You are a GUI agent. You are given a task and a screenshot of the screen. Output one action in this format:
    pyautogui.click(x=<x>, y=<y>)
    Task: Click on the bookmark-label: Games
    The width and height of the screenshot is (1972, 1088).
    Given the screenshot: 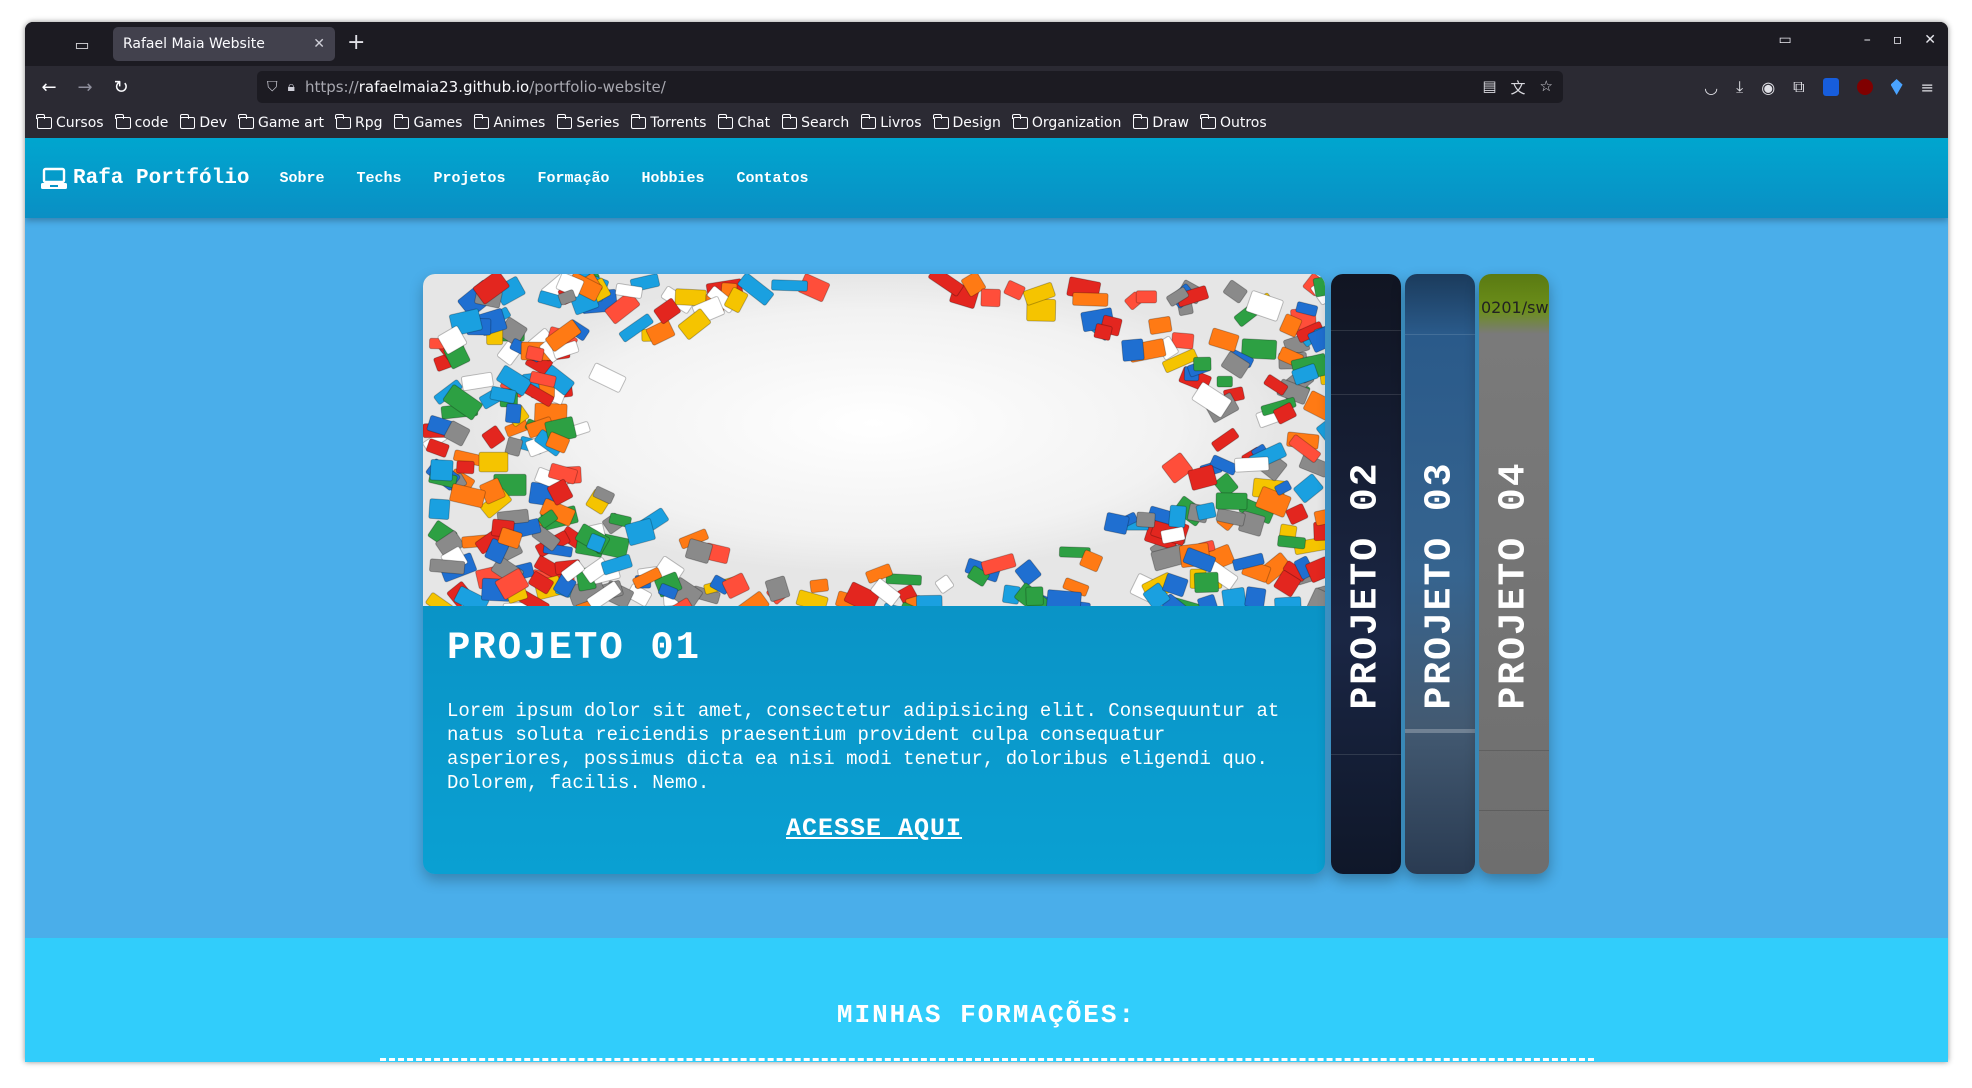 What is the action you would take?
    pyautogui.click(x=438, y=123)
    